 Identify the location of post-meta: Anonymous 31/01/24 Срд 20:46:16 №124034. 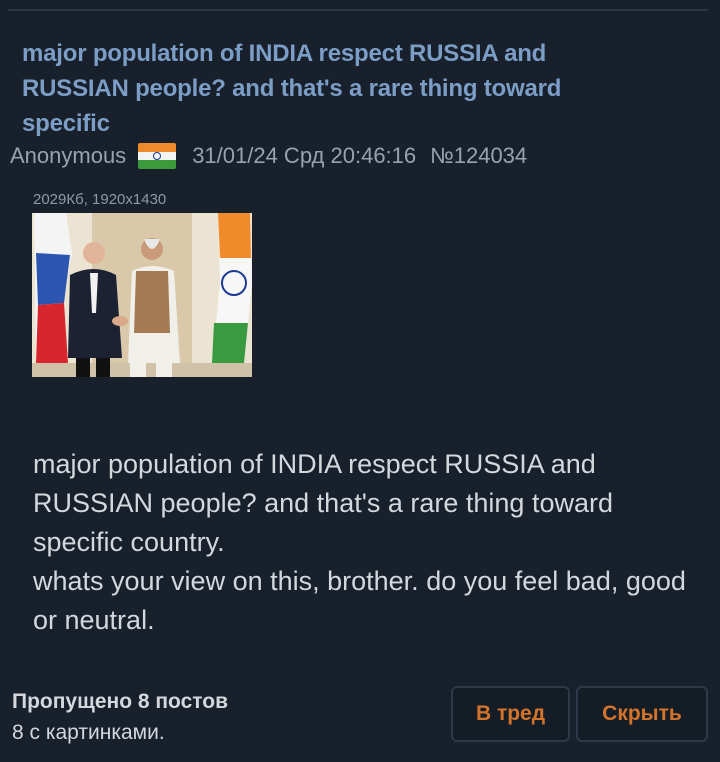
(268, 156).